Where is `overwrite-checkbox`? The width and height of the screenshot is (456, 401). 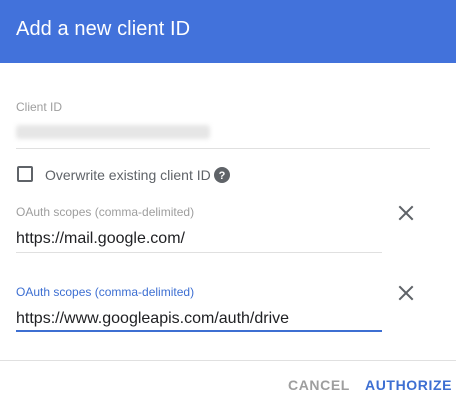 overwrite-checkbox is located at coordinates (25, 174).